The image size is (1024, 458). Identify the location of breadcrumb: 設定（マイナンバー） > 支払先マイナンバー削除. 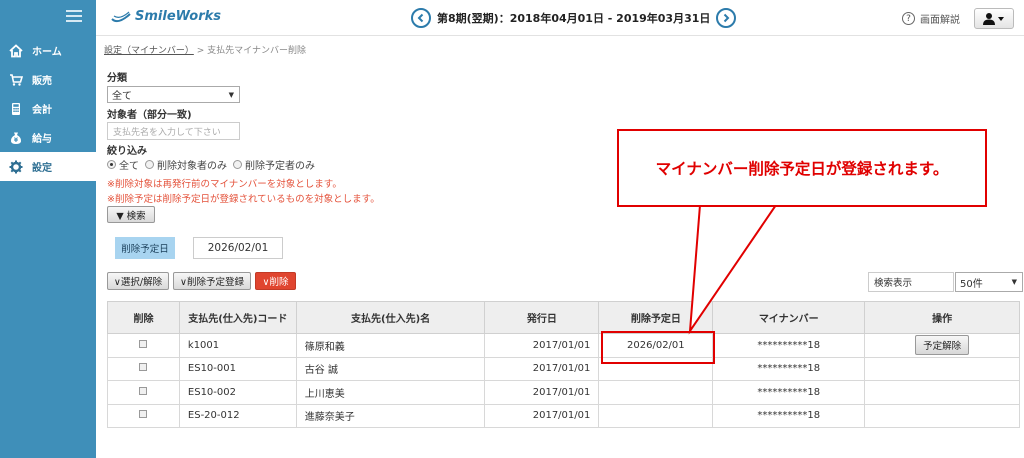
(205, 49).